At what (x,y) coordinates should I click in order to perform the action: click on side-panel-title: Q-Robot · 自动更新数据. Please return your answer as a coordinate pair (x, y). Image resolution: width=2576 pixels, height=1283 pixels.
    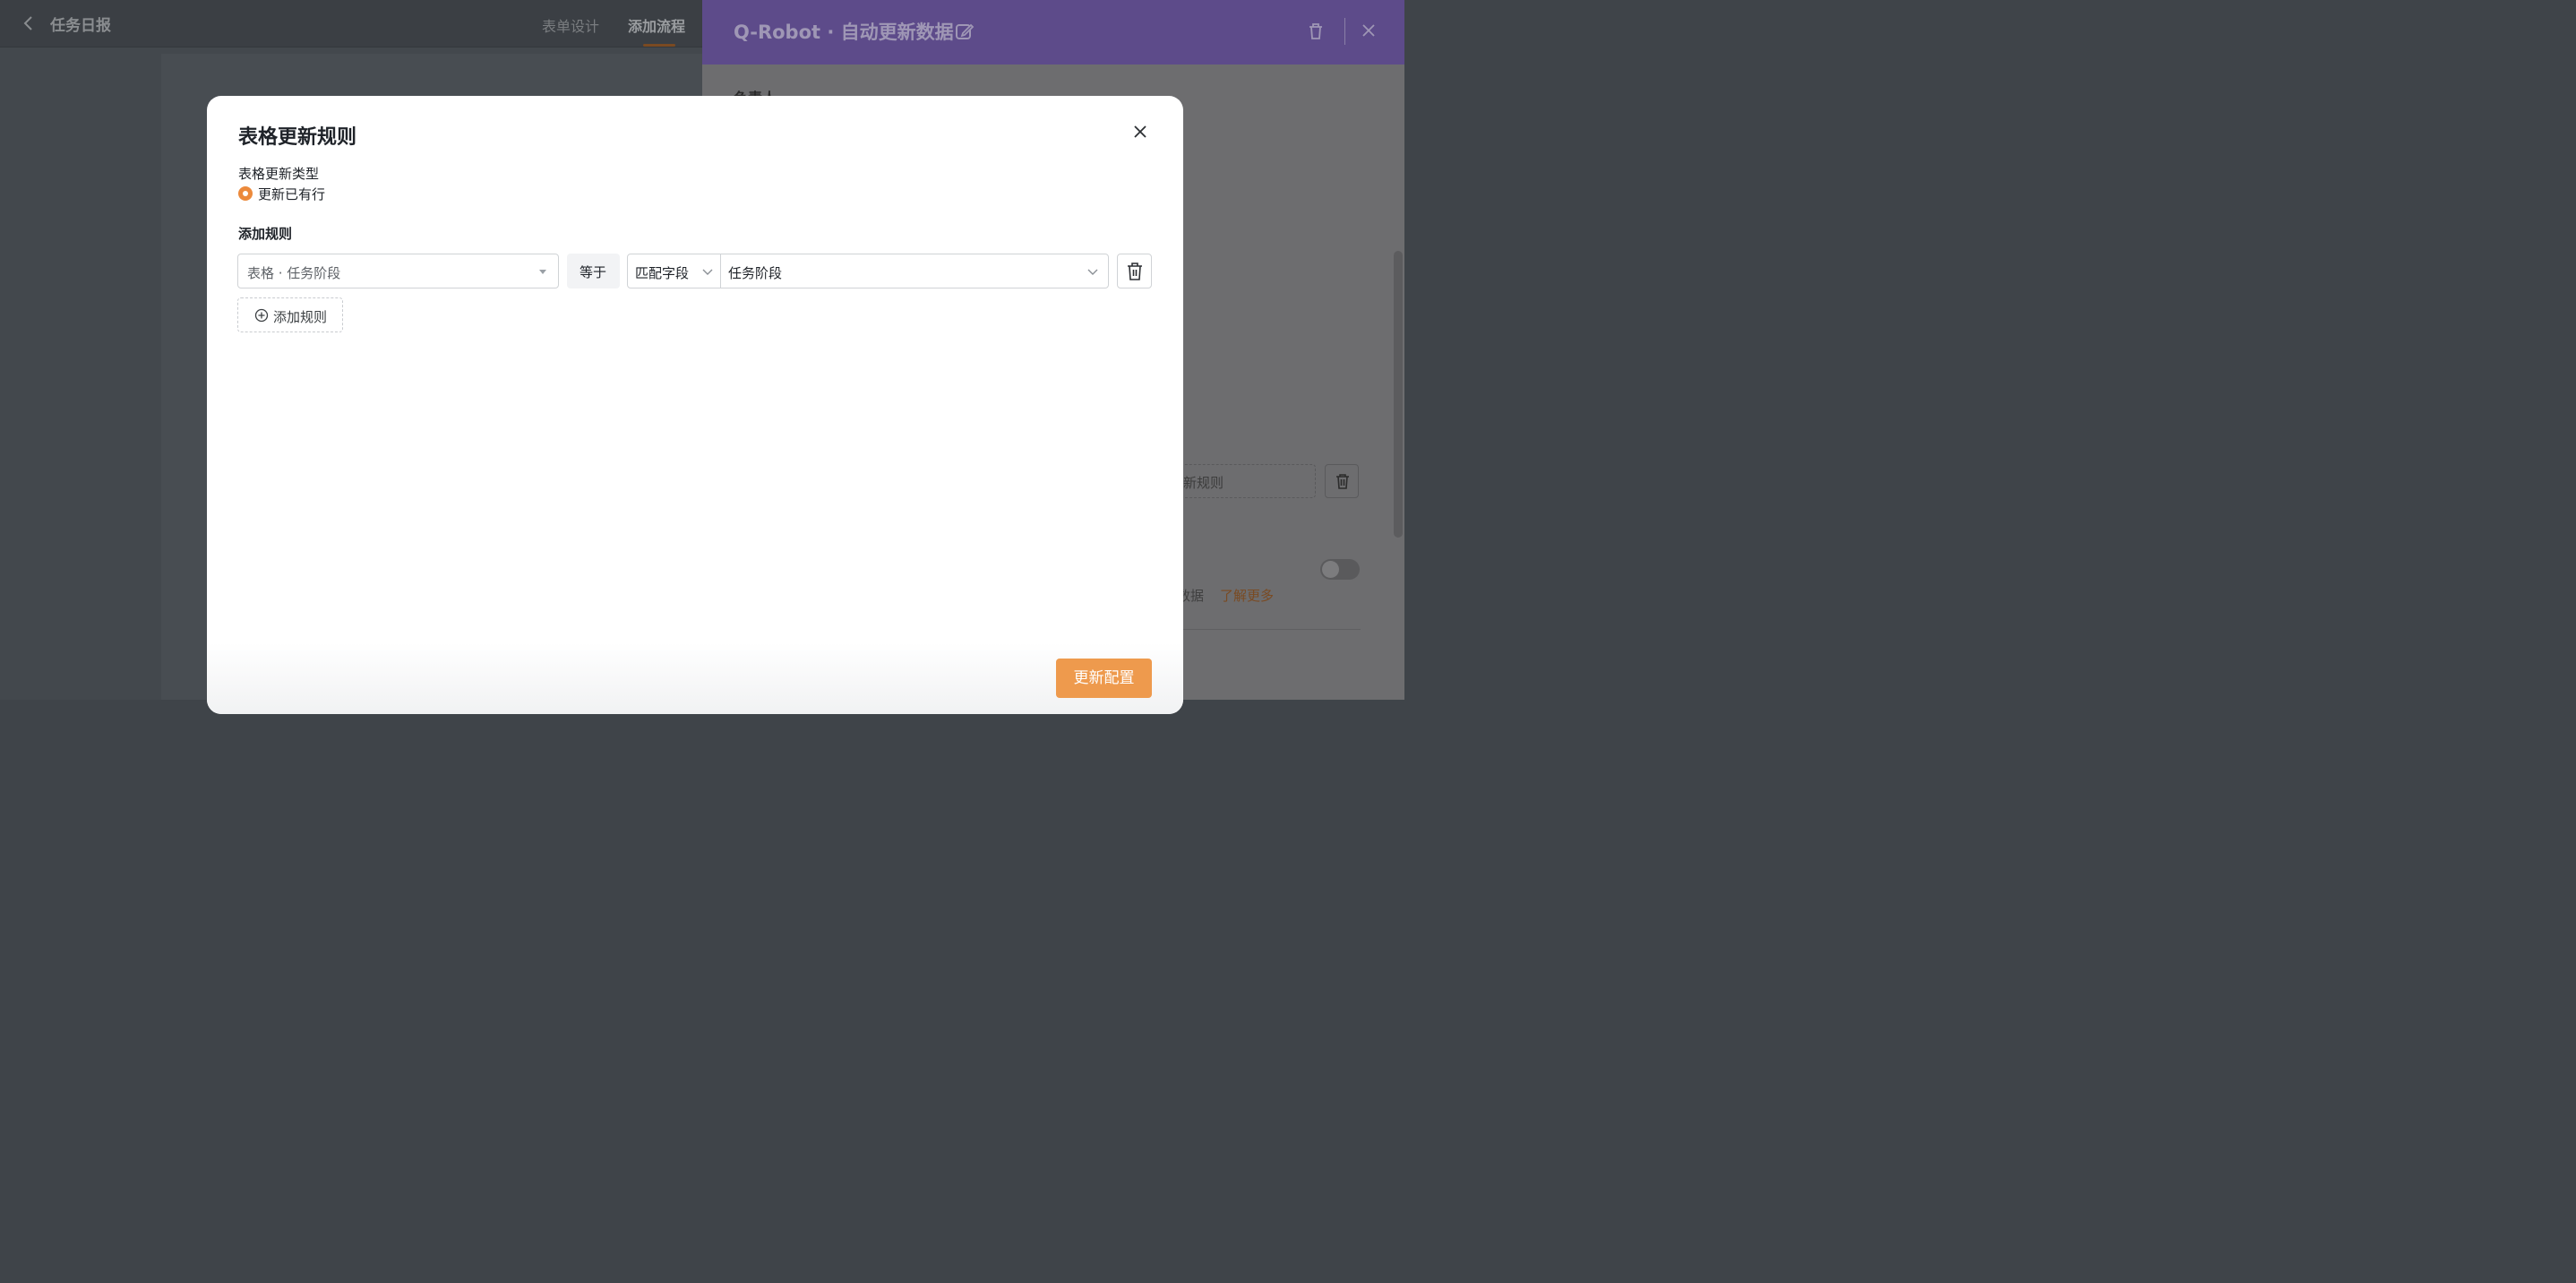
    Looking at the image, I should click on (844, 32).